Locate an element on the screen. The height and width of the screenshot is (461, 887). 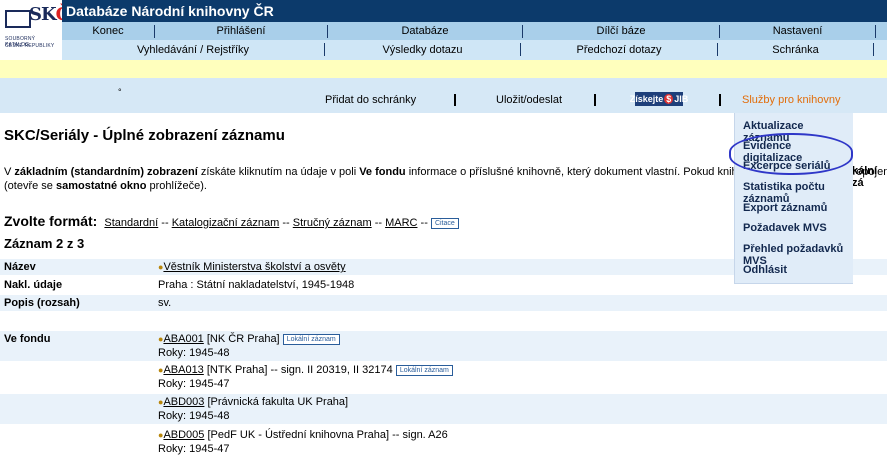
holding-code-link: ABD003 is located at coordinates (183, 402).